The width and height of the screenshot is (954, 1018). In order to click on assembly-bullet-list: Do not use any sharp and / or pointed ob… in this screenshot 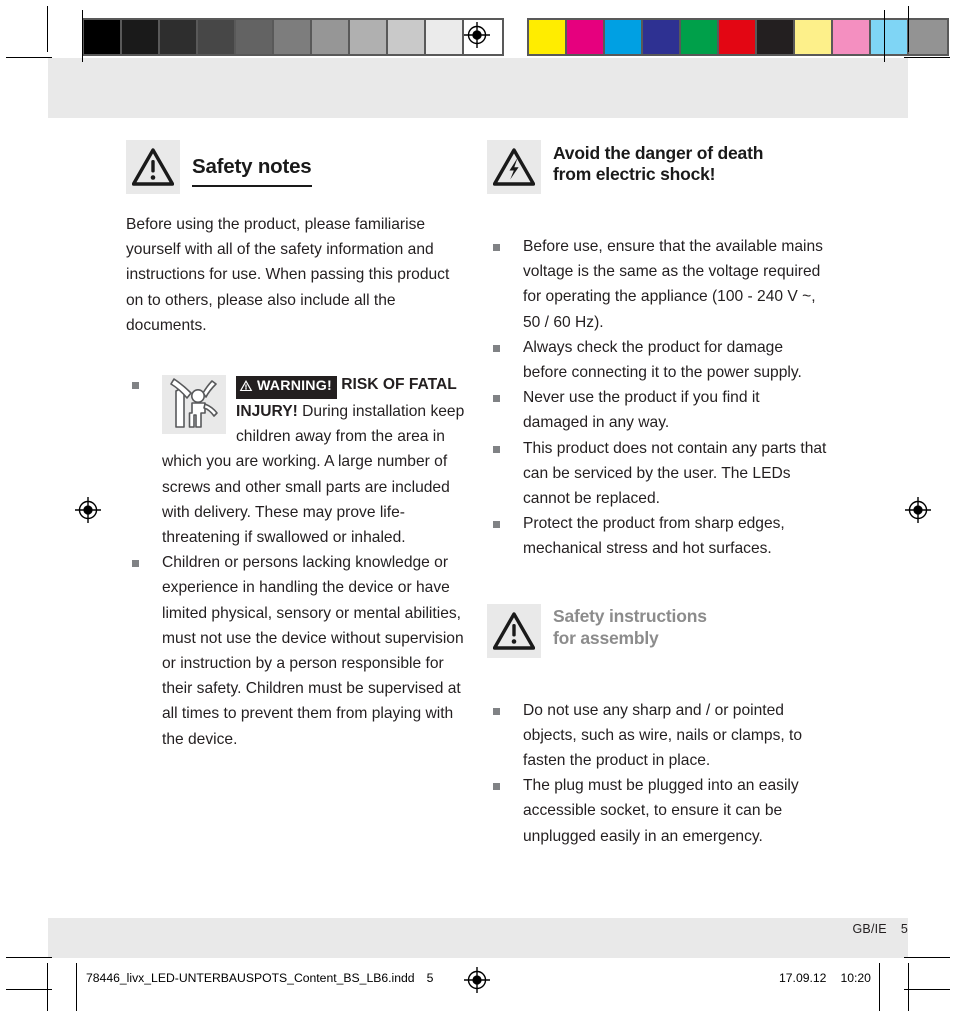, I will do `click(657, 773)`.